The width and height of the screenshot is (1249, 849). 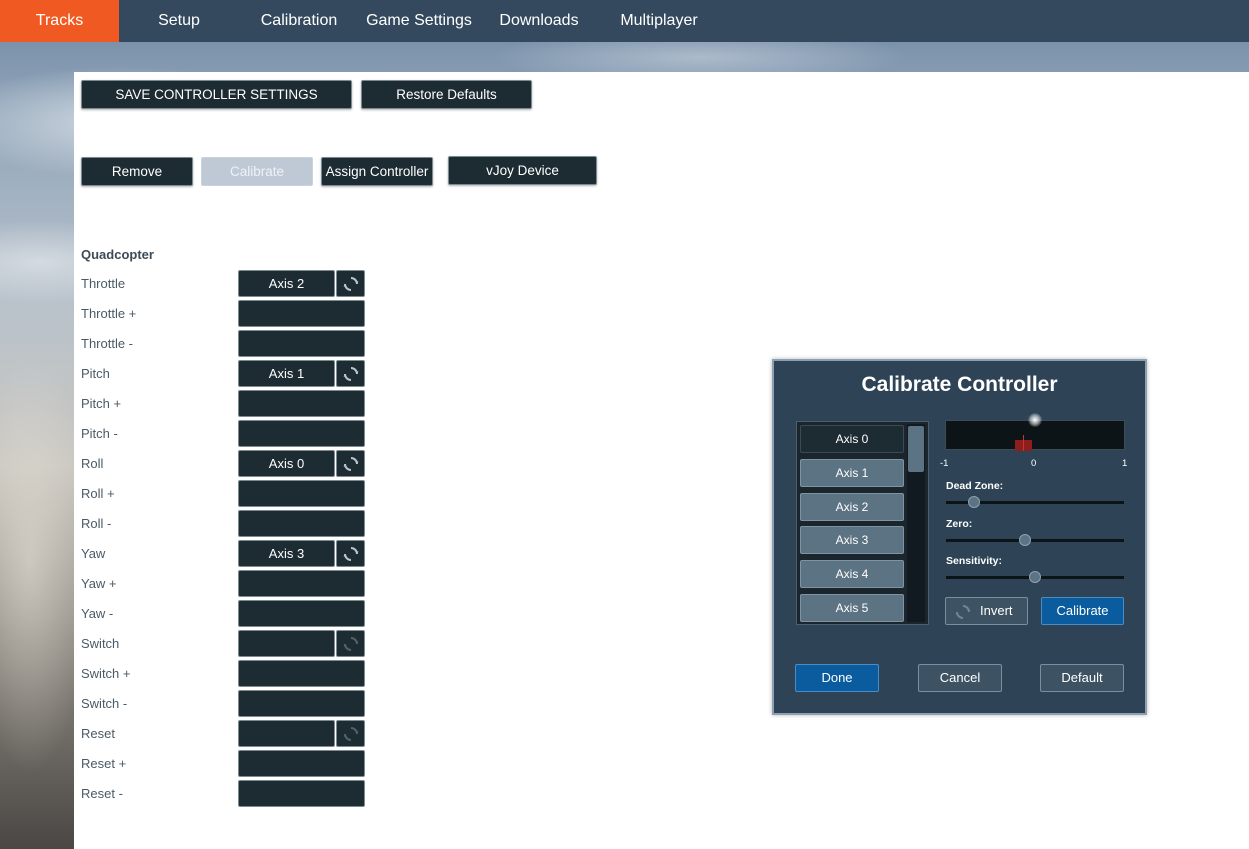 I want to click on mapping-field-roll-minus, so click(x=301, y=523).